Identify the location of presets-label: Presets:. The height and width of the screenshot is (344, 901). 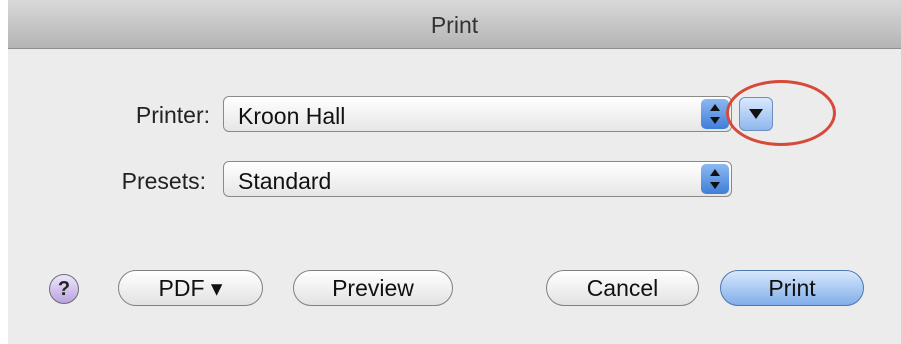
(163, 181).